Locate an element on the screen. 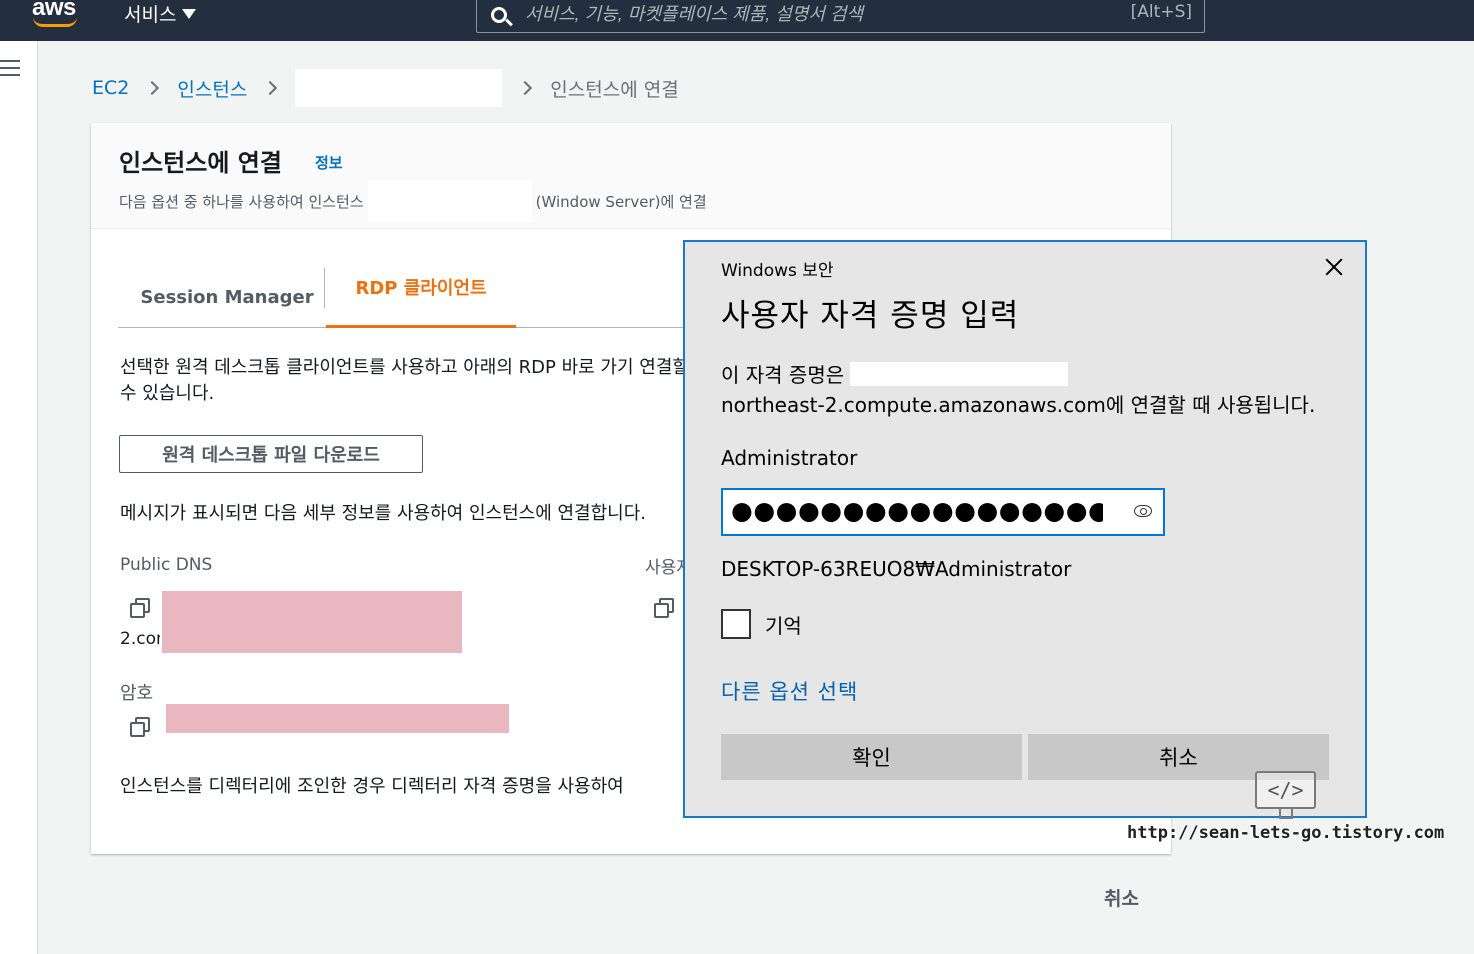  tab-divider is located at coordinates (324, 288).